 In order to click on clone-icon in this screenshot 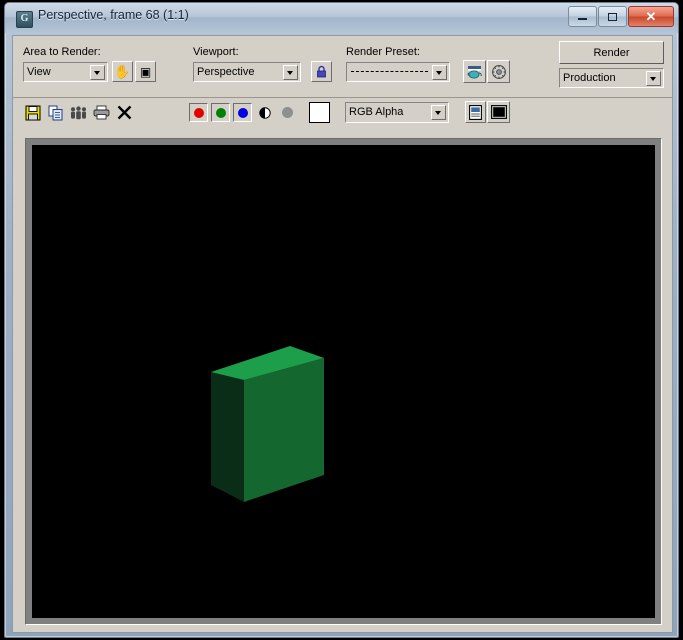, I will do `click(78, 112)`.